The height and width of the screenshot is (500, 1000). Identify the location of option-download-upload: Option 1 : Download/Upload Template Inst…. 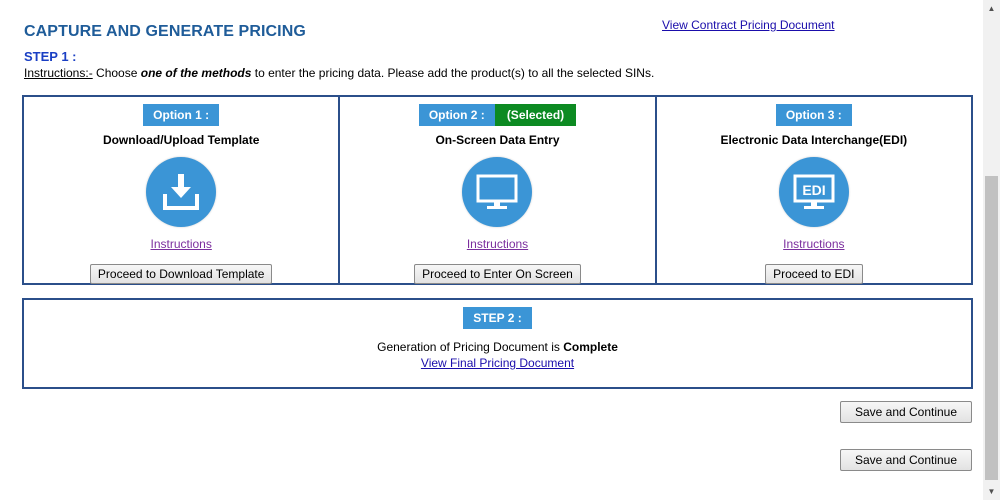
(181, 190).